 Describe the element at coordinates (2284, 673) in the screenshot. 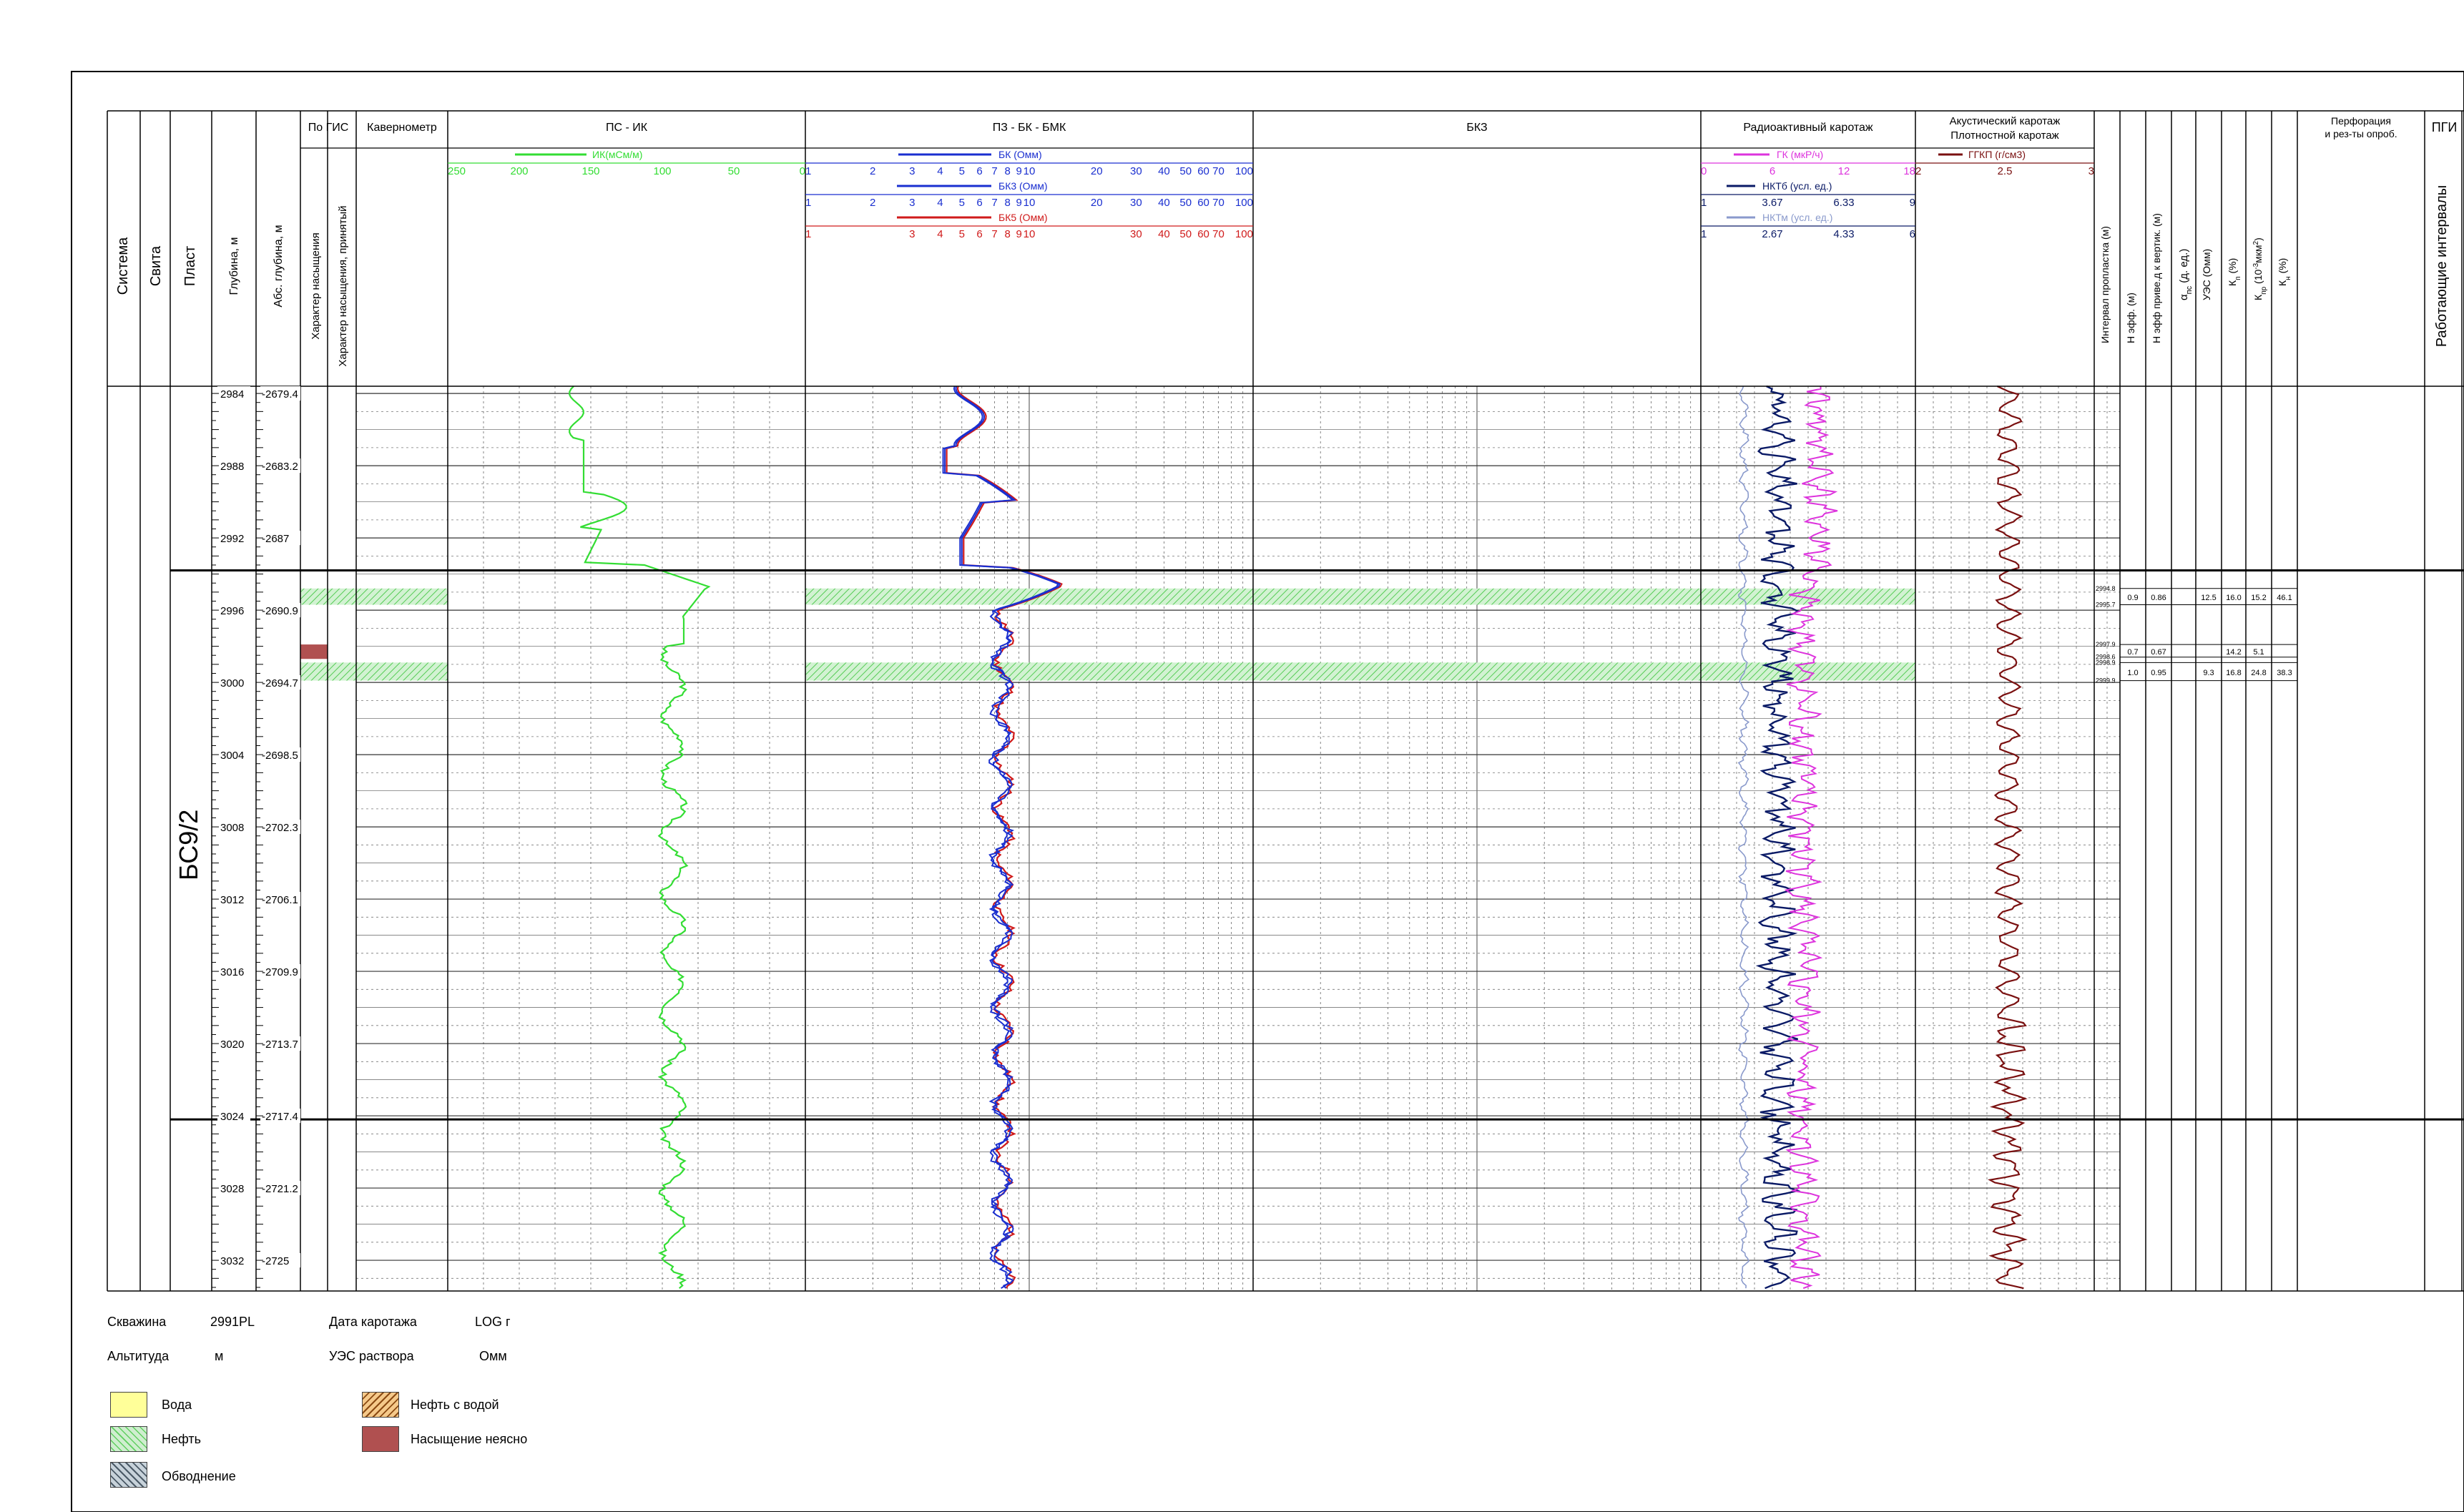

I see `kn-value: 38.3` at that location.